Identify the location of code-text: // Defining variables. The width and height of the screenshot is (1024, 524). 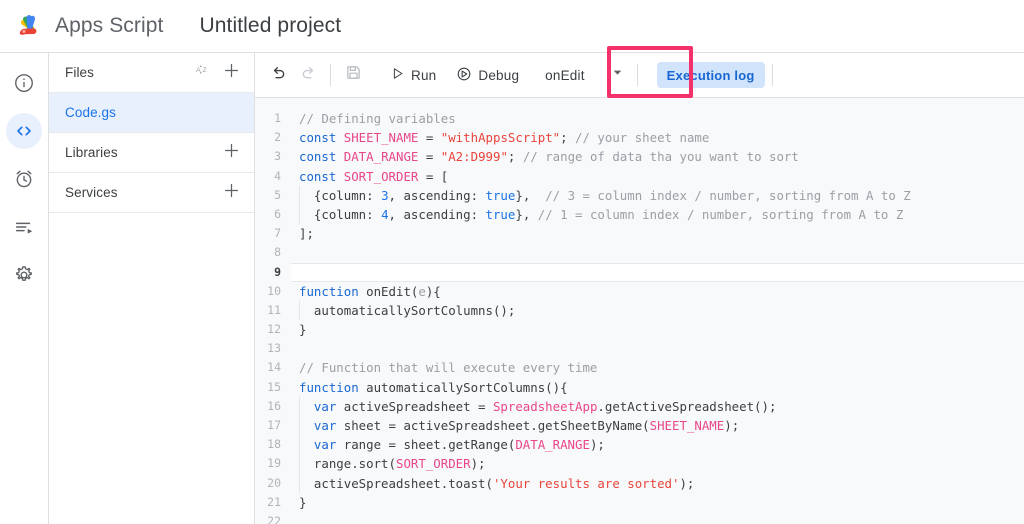
(657, 118).